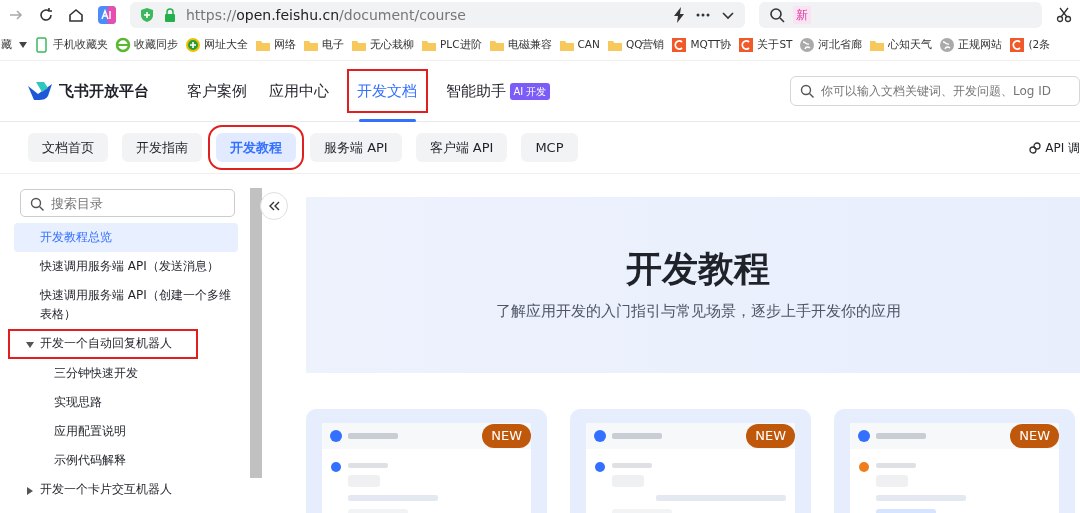 The height and width of the screenshot is (513, 1080). I want to click on sync-icon, so click(123, 45).